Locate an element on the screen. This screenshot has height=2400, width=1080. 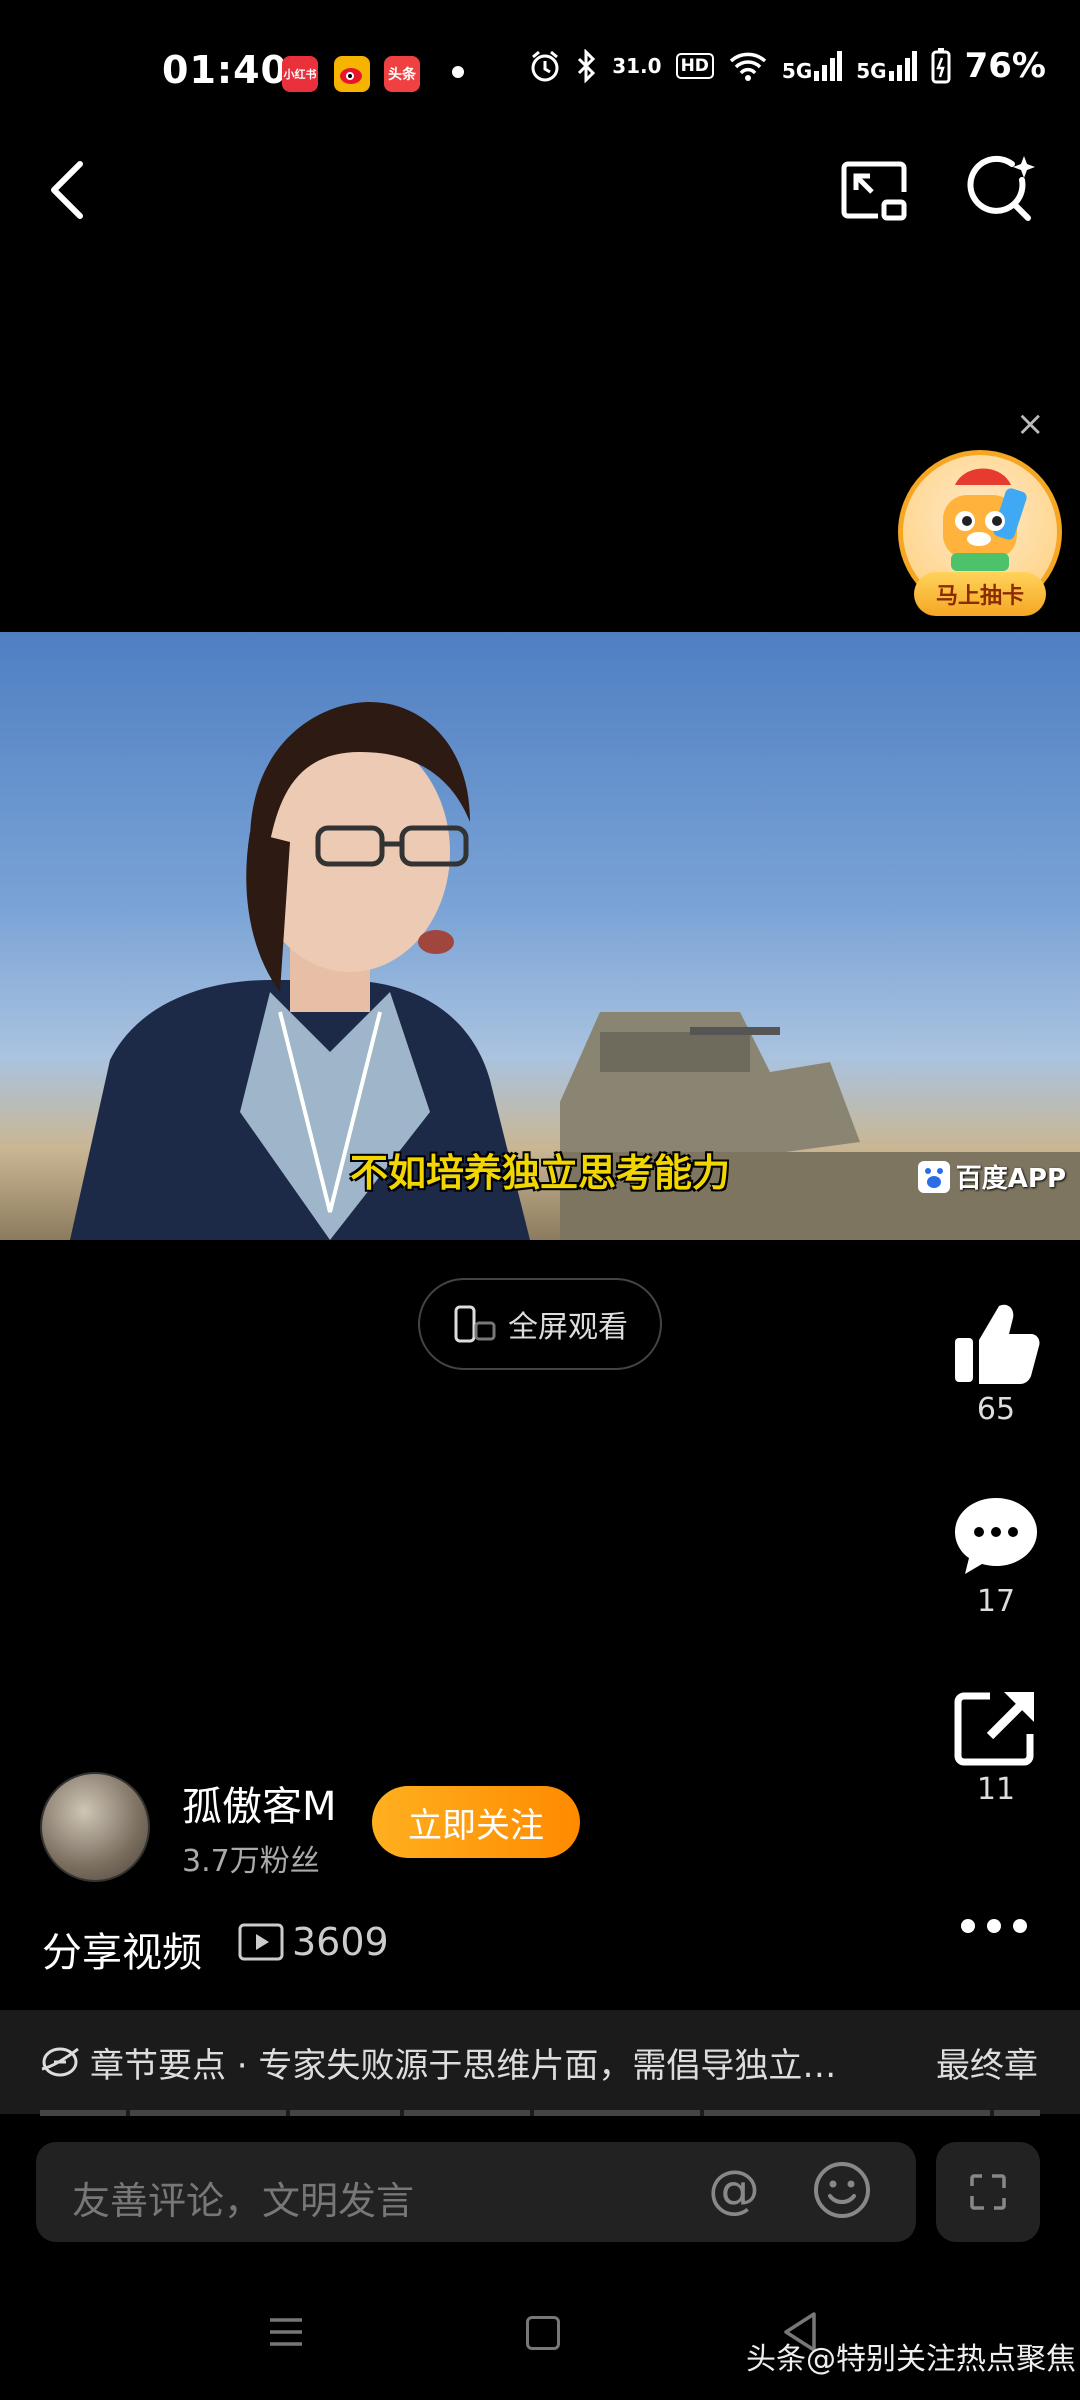
baidu-watermark: 百度APP is located at coordinates (991, 1176).